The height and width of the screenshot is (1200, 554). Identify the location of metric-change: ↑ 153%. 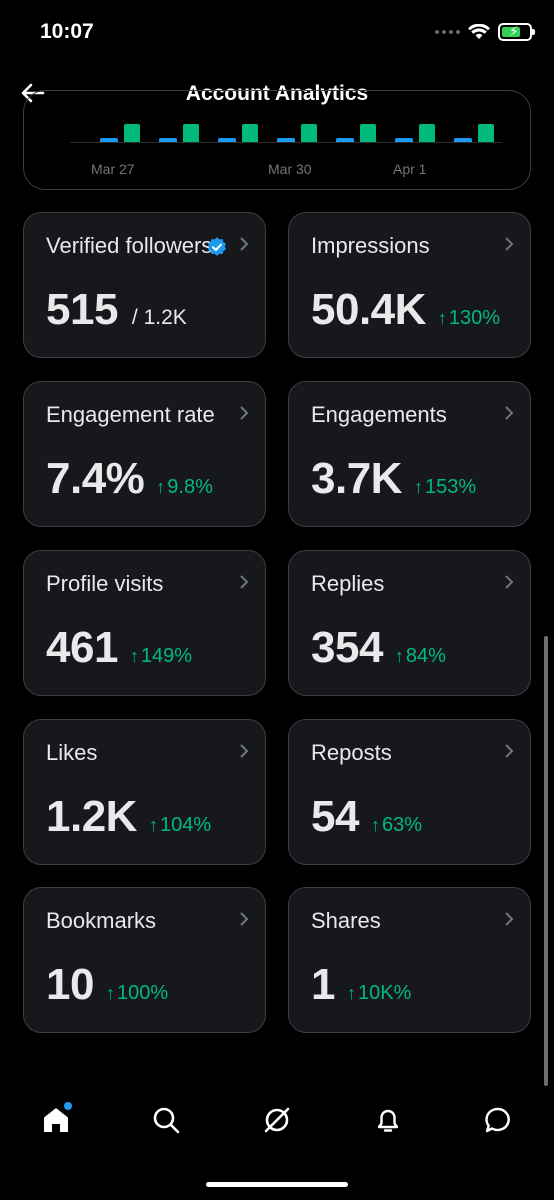
(445, 487).